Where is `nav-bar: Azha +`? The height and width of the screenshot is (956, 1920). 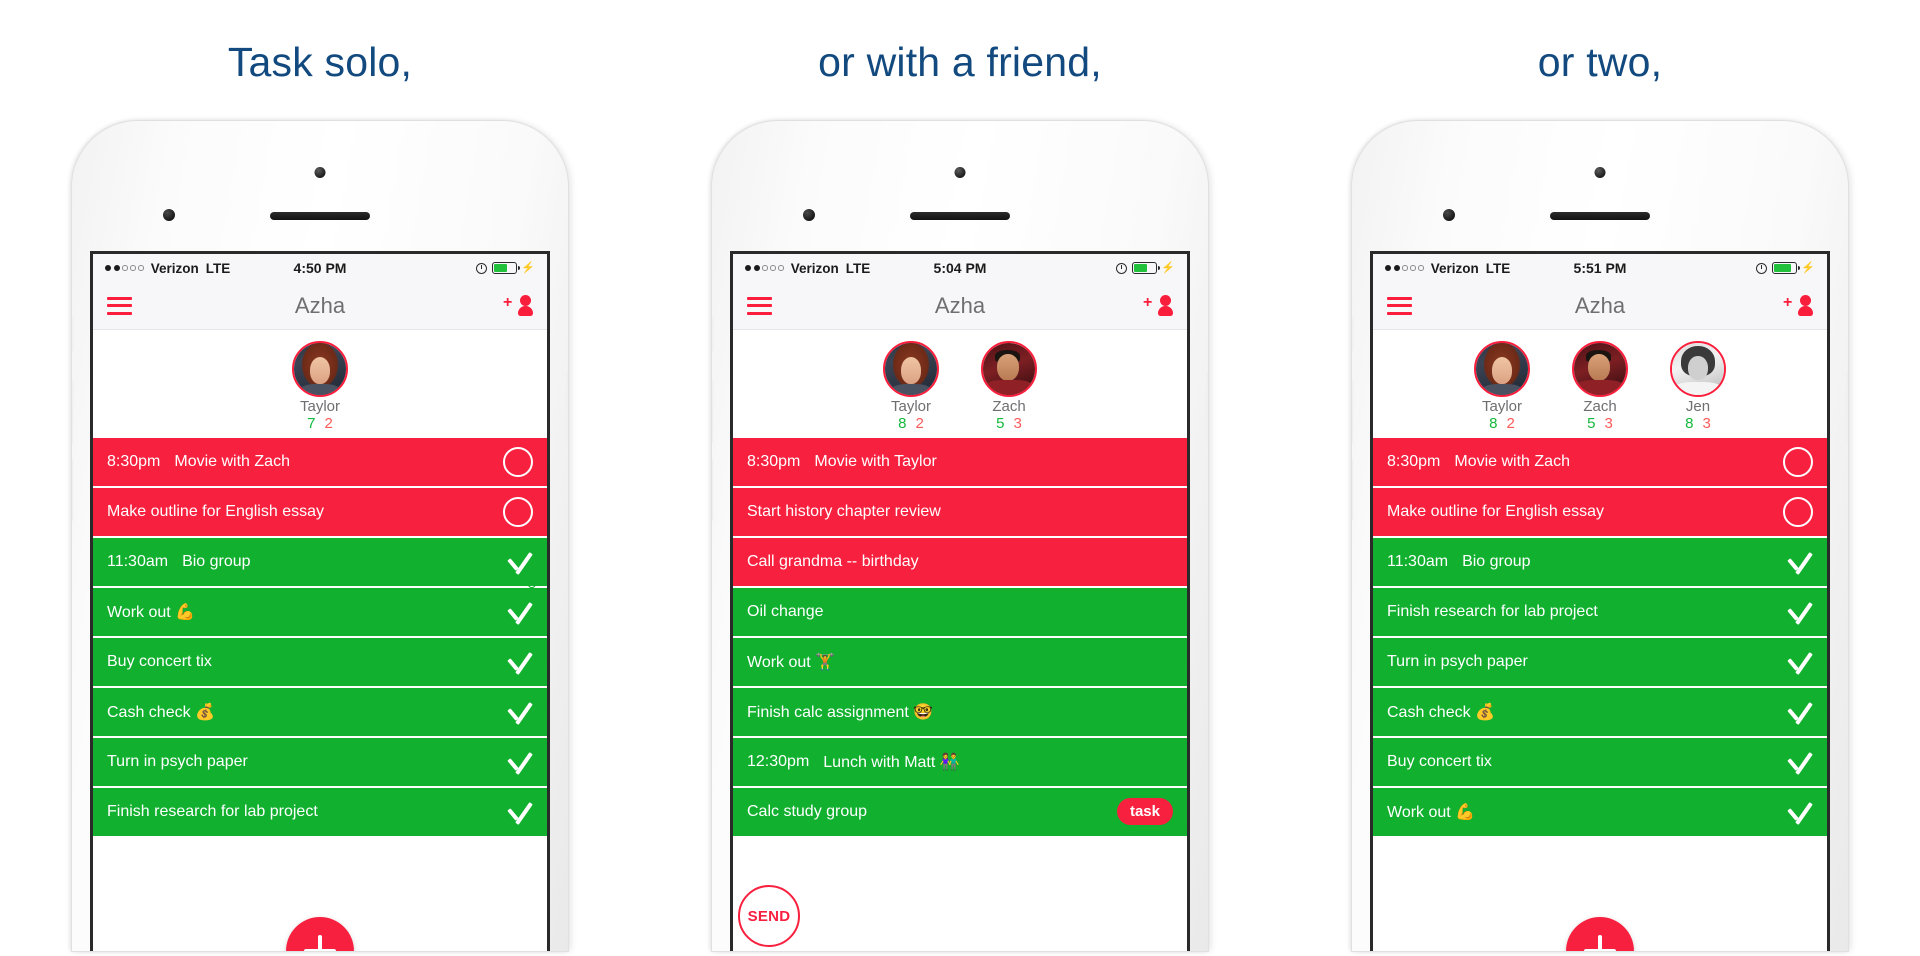
nav-bar: Azha + is located at coordinates (320, 306).